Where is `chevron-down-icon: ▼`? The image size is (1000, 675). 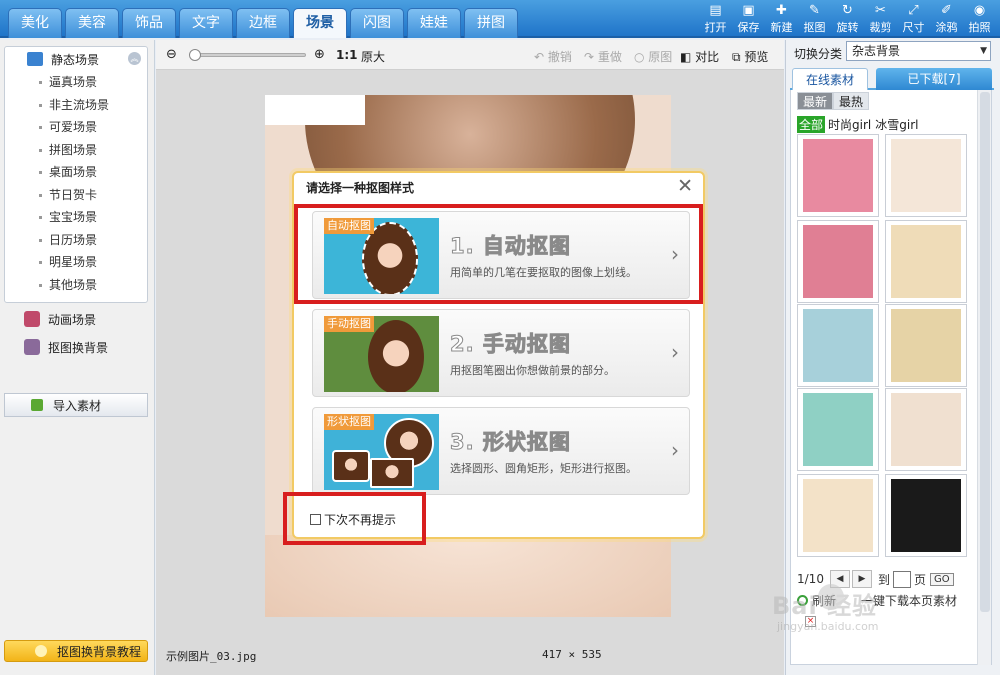 chevron-down-icon: ▼ is located at coordinates (983, 51).